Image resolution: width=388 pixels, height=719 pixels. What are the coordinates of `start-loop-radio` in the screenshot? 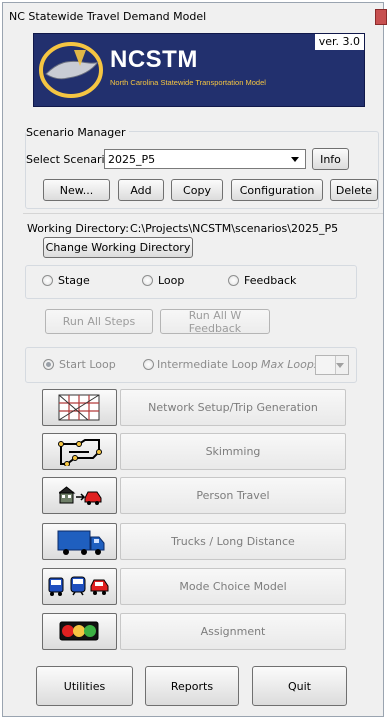 It's located at (48, 364).